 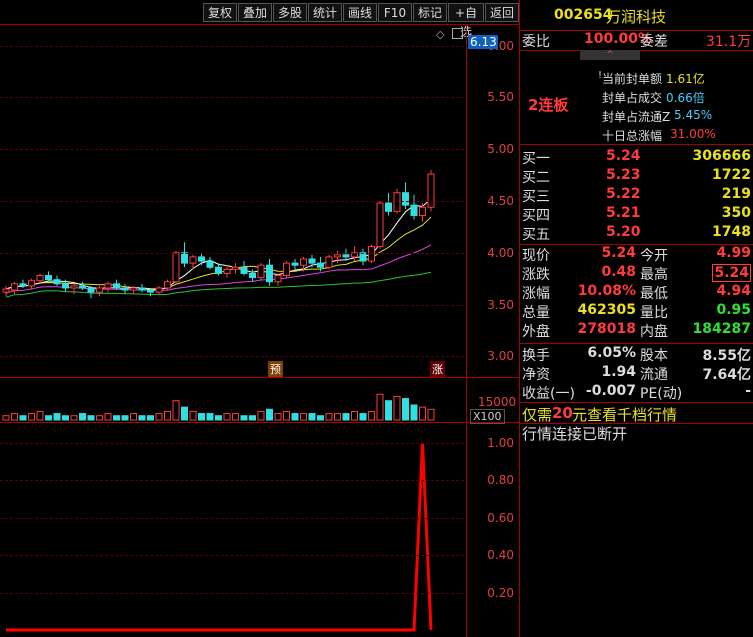 What do you see at coordinates (636, 195) in the screenshot?
I see `bid-row: 买三 5.22 219` at bounding box center [636, 195].